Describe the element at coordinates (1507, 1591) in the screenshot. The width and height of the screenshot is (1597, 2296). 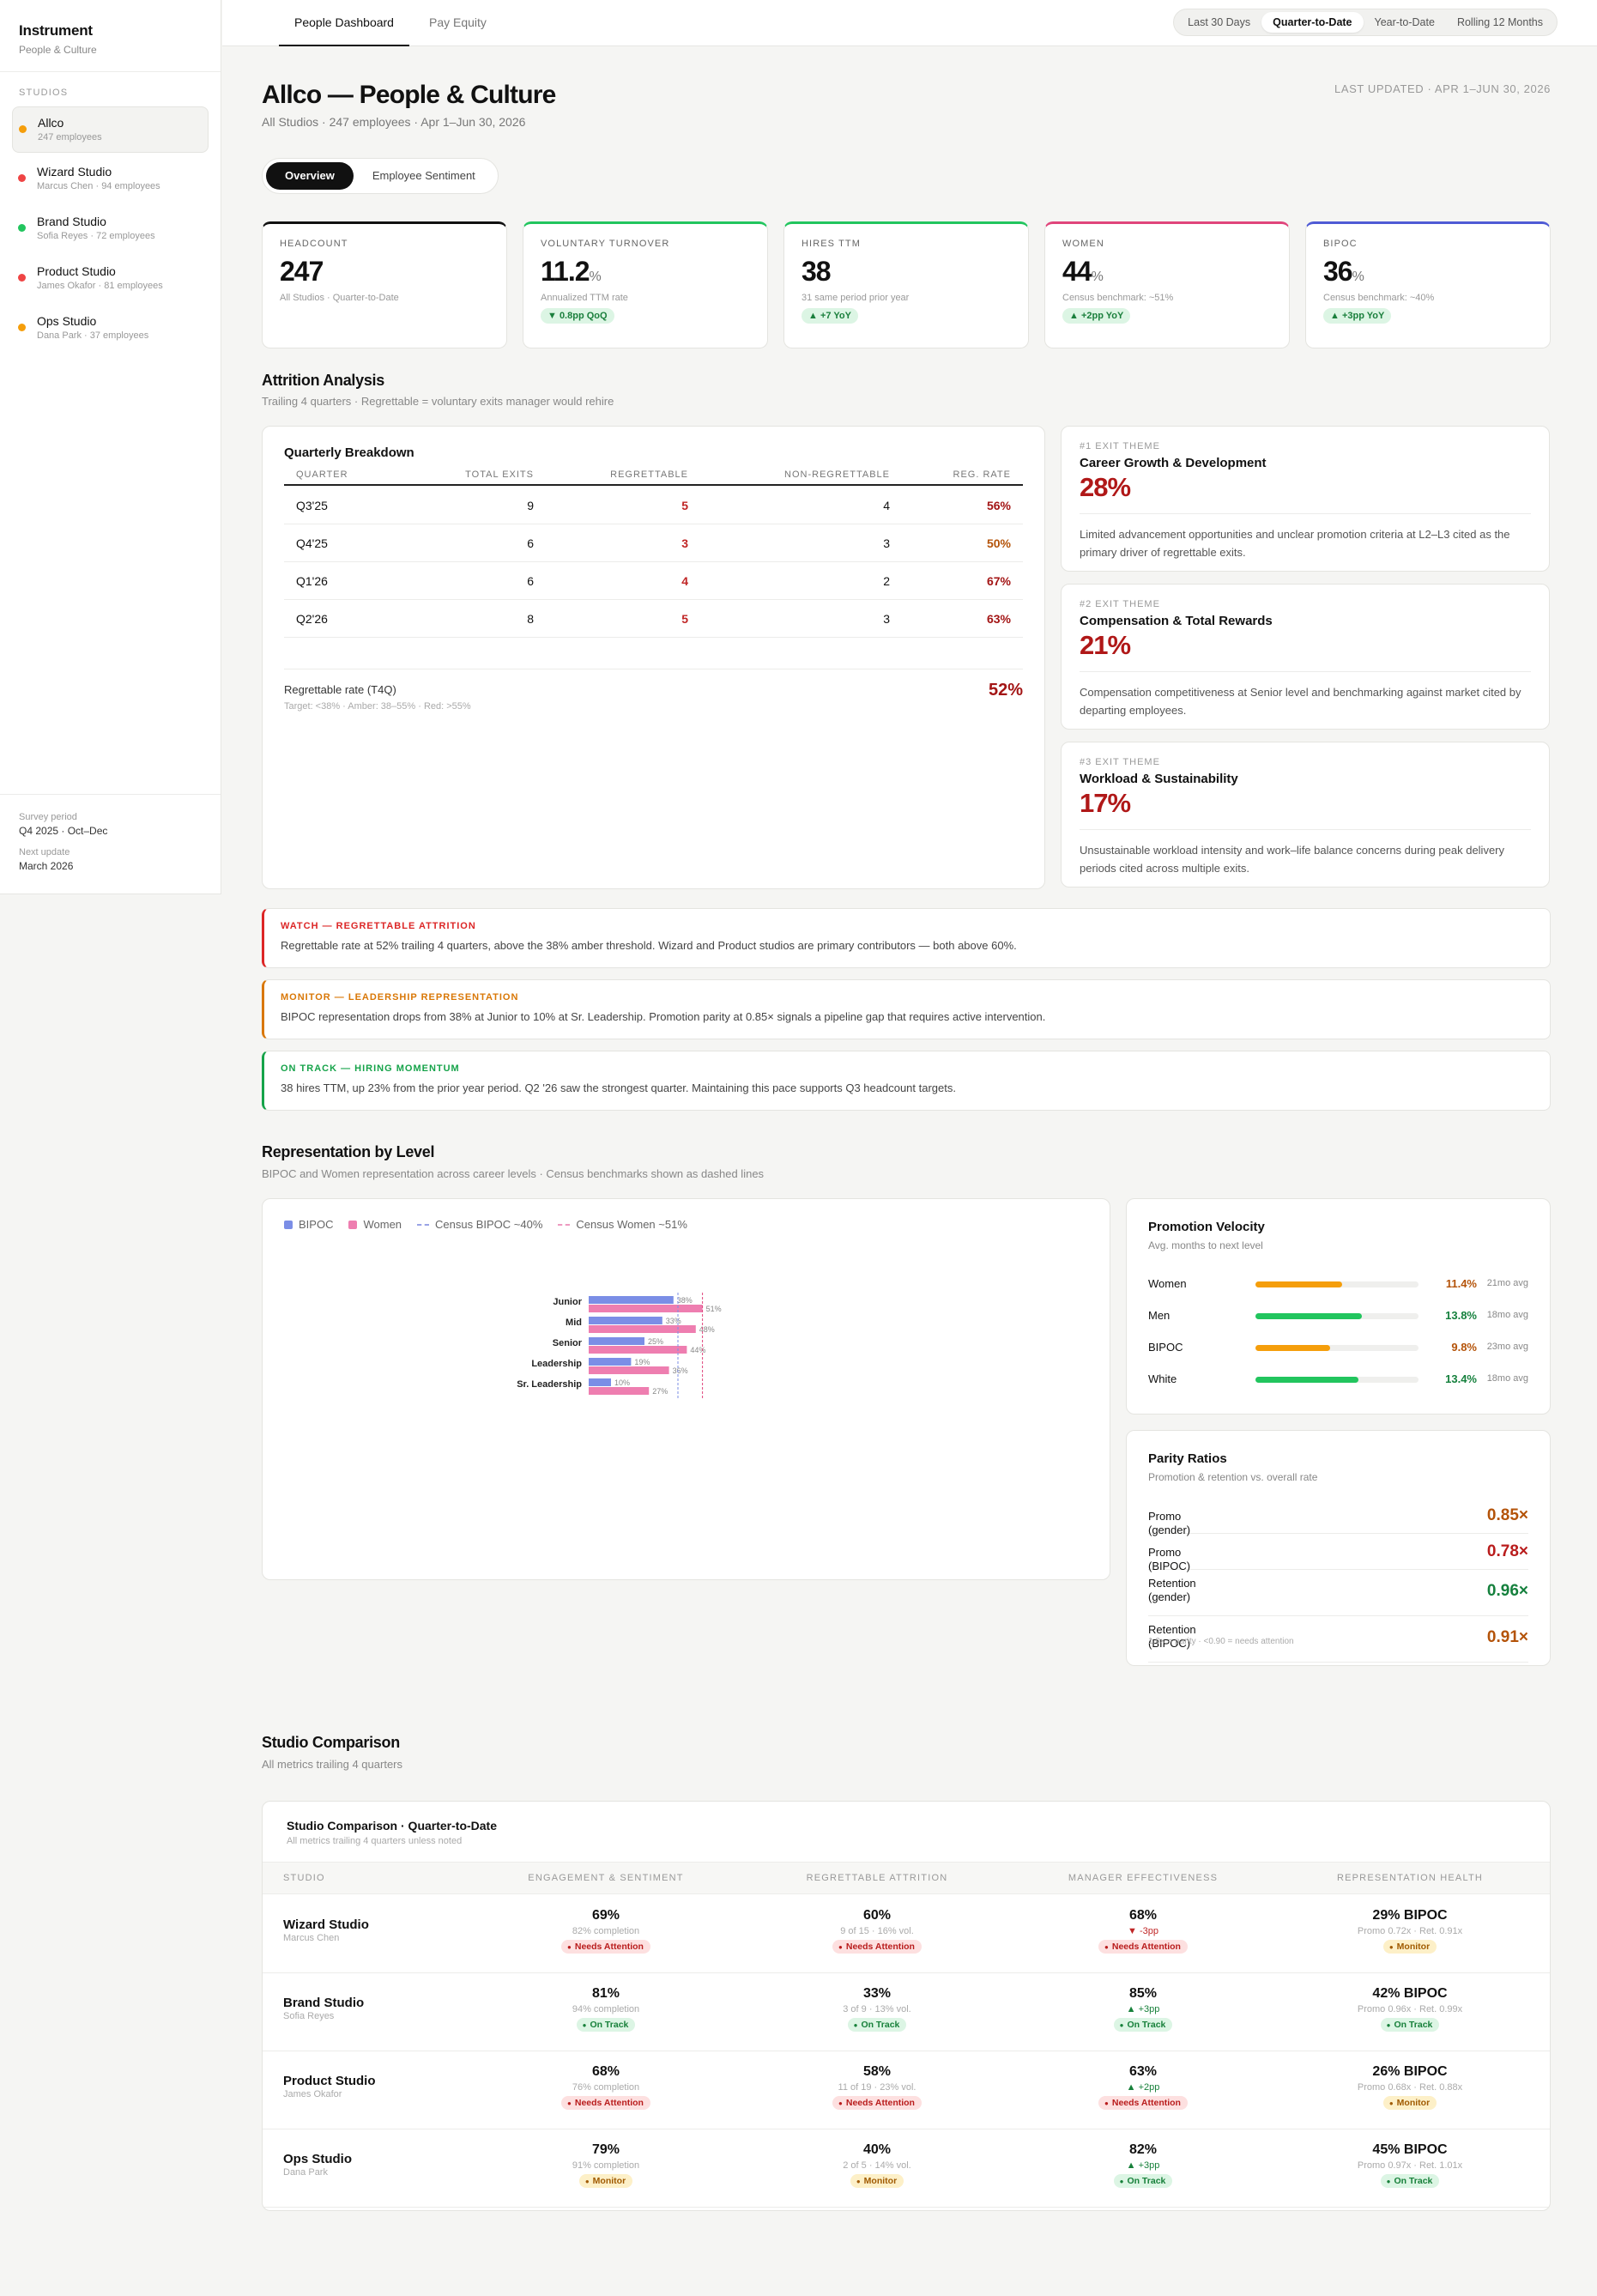
I see `parity-value: 0.96×` at that location.